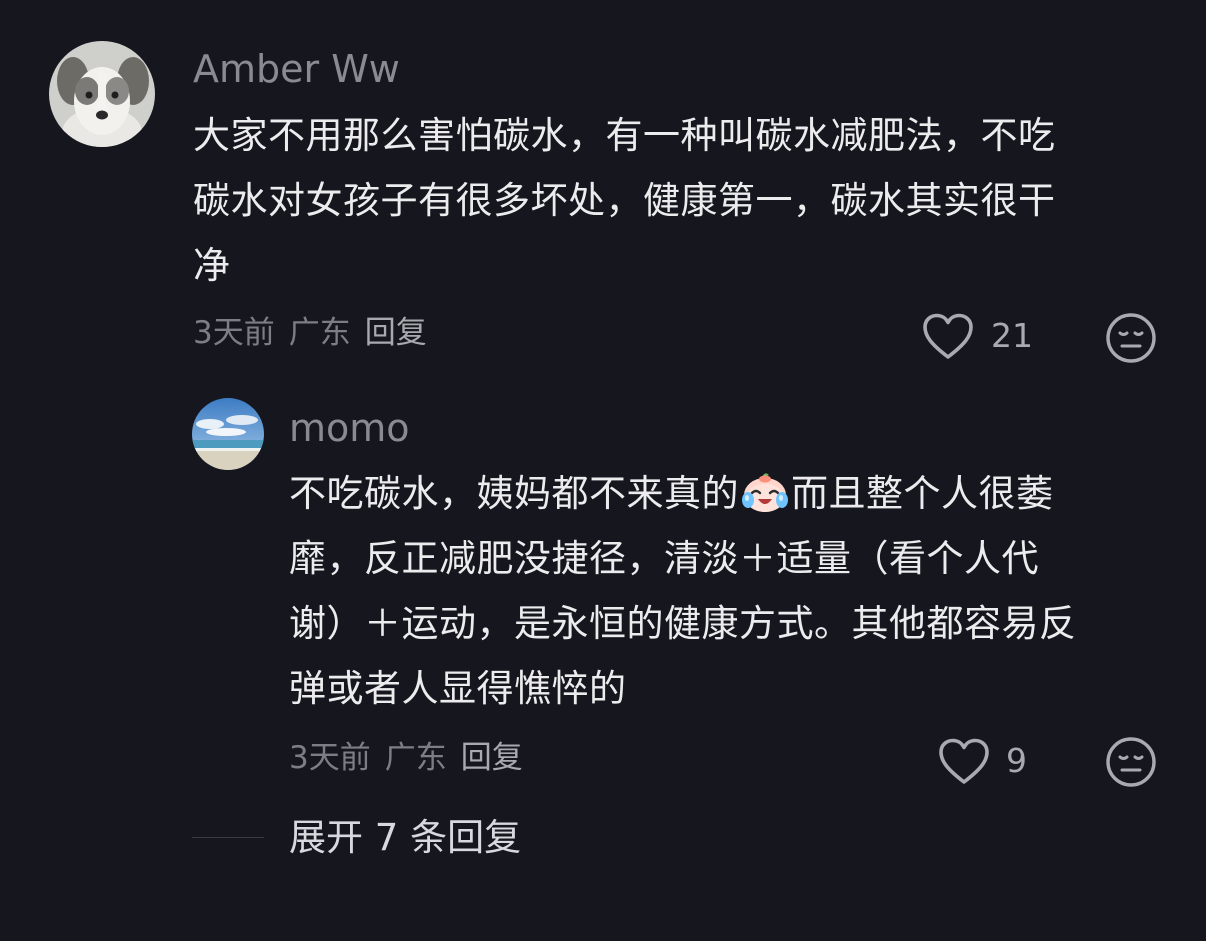 The height and width of the screenshot is (941, 1206). What do you see at coordinates (765, 492) in the screenshot?
I see `crying-laughing-emoji-icon` at bounding box center [765, 492].